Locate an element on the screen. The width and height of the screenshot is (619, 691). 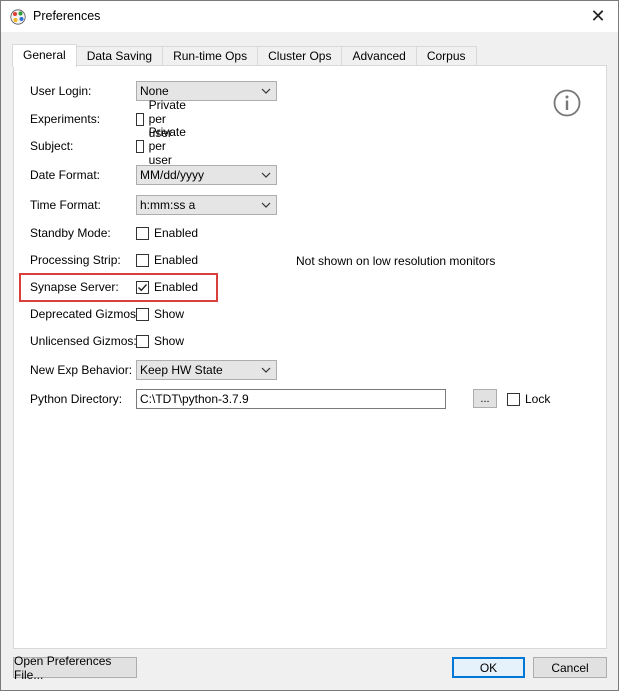
python-directory-value: C:\TDT\python-3.7.9 is located at coordinates (194, 399).